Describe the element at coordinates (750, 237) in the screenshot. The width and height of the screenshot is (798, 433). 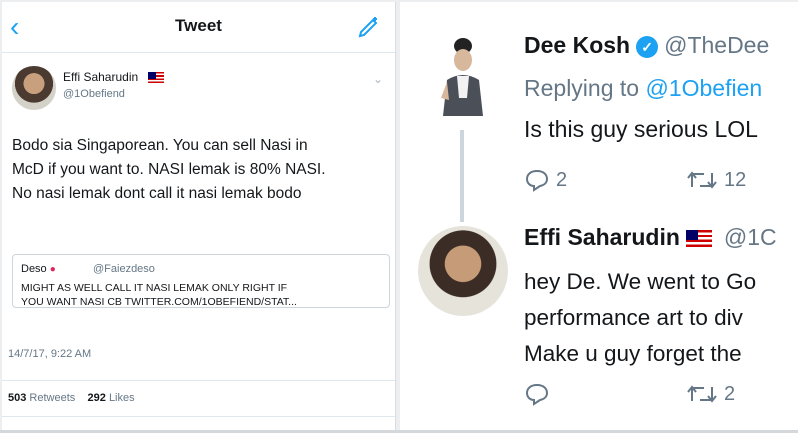
I see `answer-author-handle: @1C` at that location.